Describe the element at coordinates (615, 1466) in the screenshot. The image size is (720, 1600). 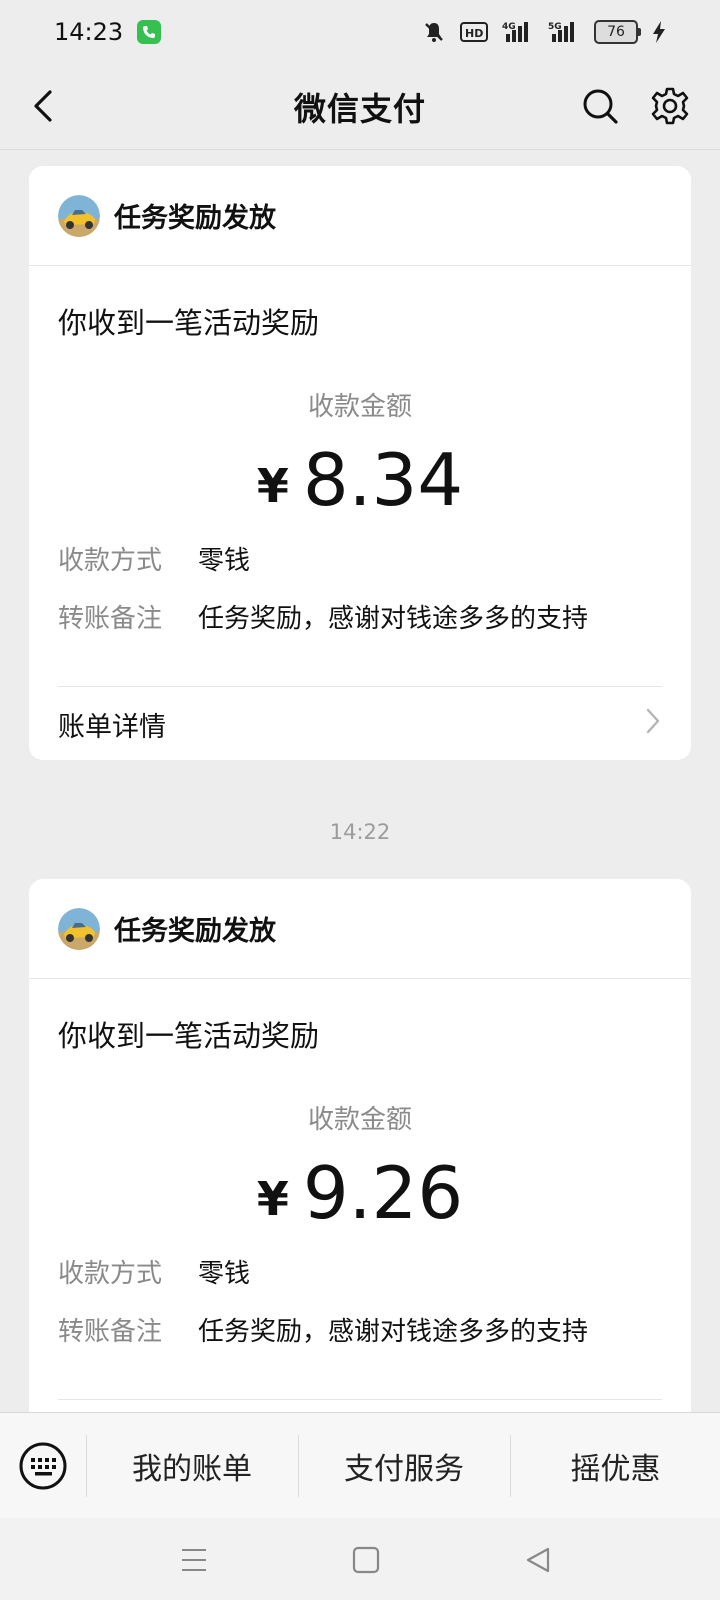
I see `menu-shake-offers: 摇优惠` at that location.